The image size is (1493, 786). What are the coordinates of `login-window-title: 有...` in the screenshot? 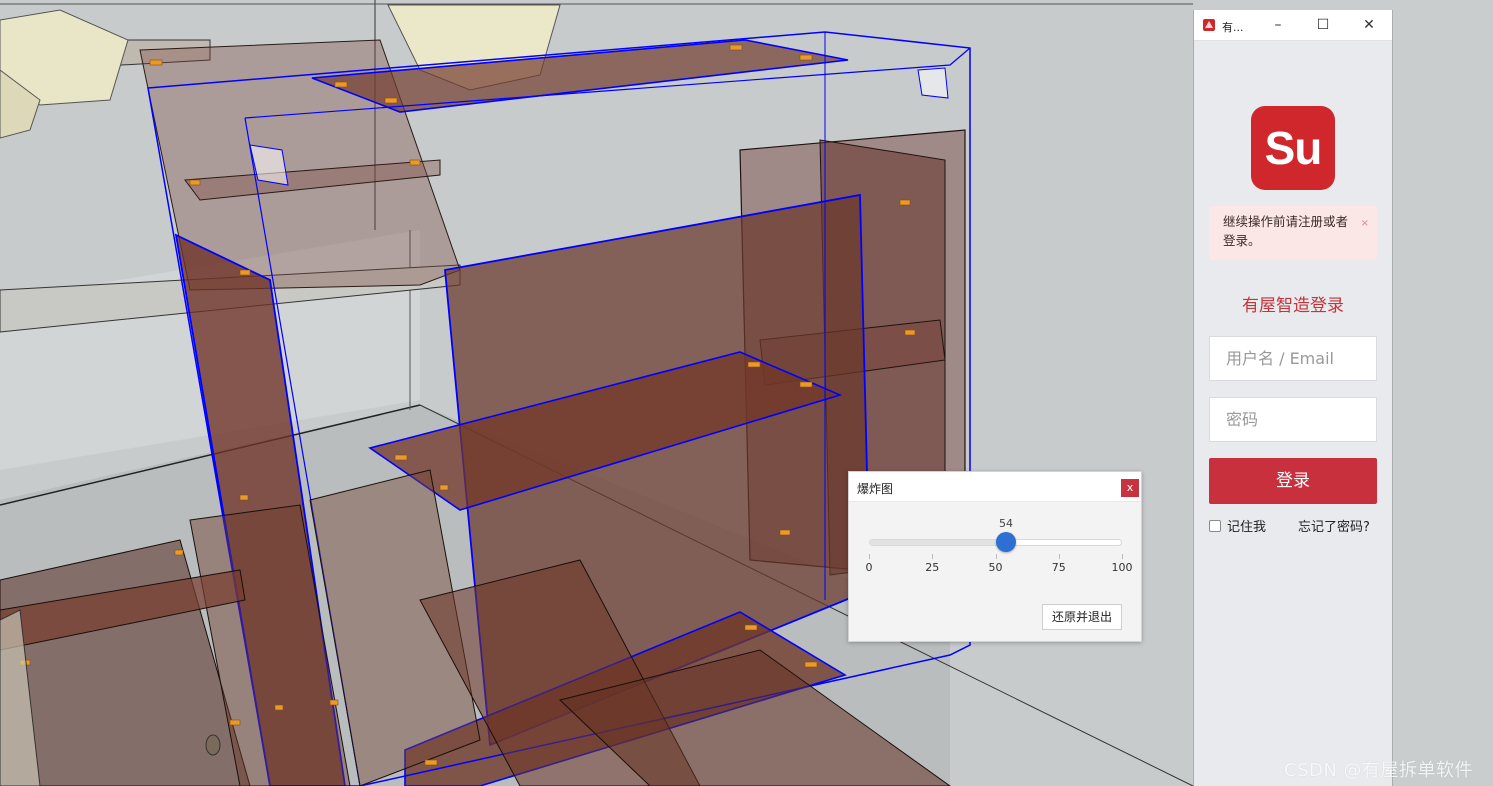 It's located at (1233, 27).